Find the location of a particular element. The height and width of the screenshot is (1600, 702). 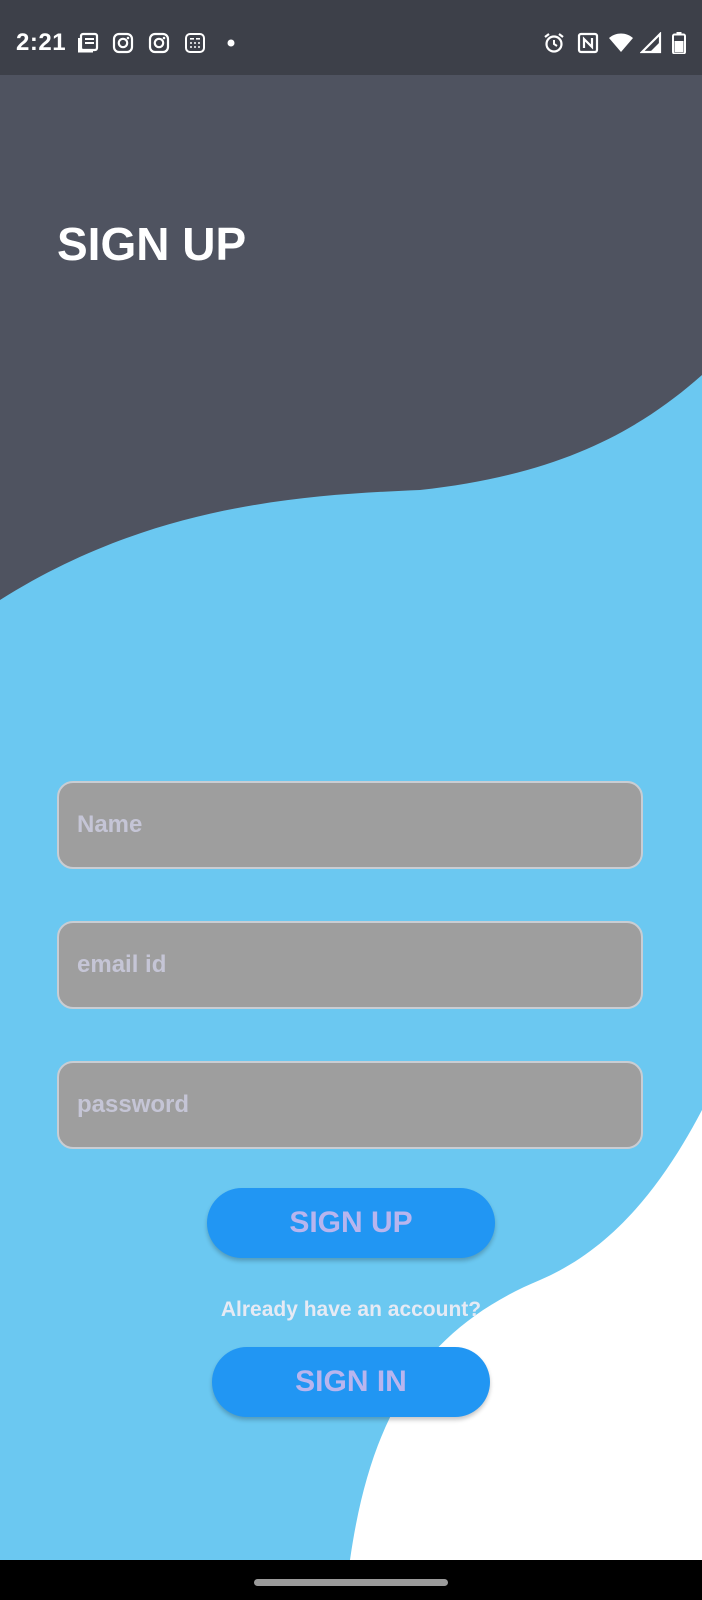

status-bar: 2:21 is located at coordinates (351, 37).